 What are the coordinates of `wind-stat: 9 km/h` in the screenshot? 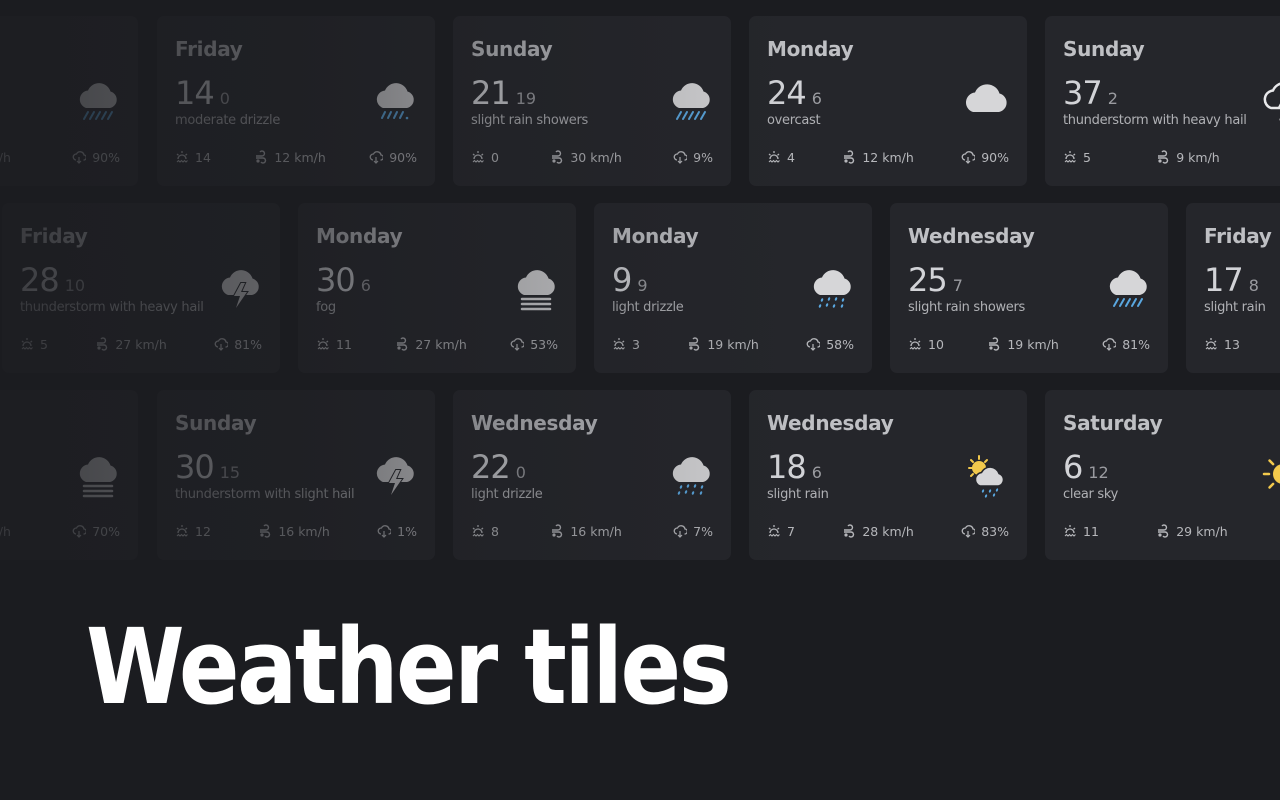 It's located at (1188, 157).